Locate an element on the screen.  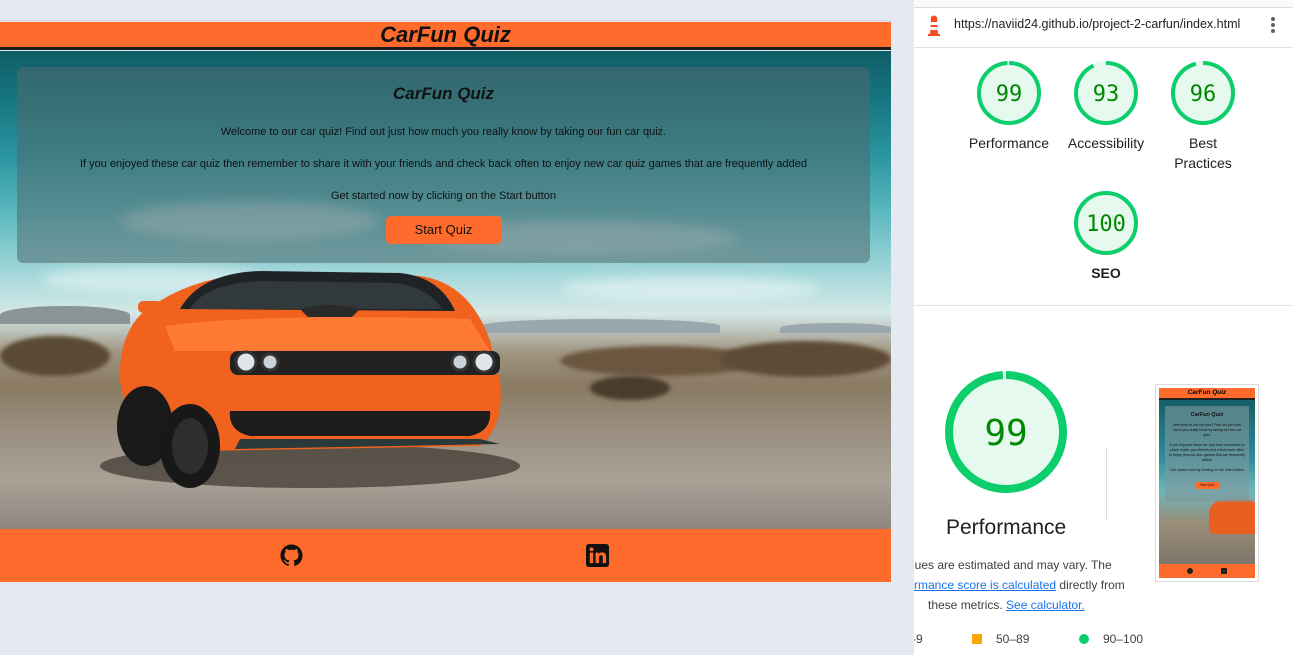
note-line-3: these metrics. See calculator. is located at coordinates (1041, 605).